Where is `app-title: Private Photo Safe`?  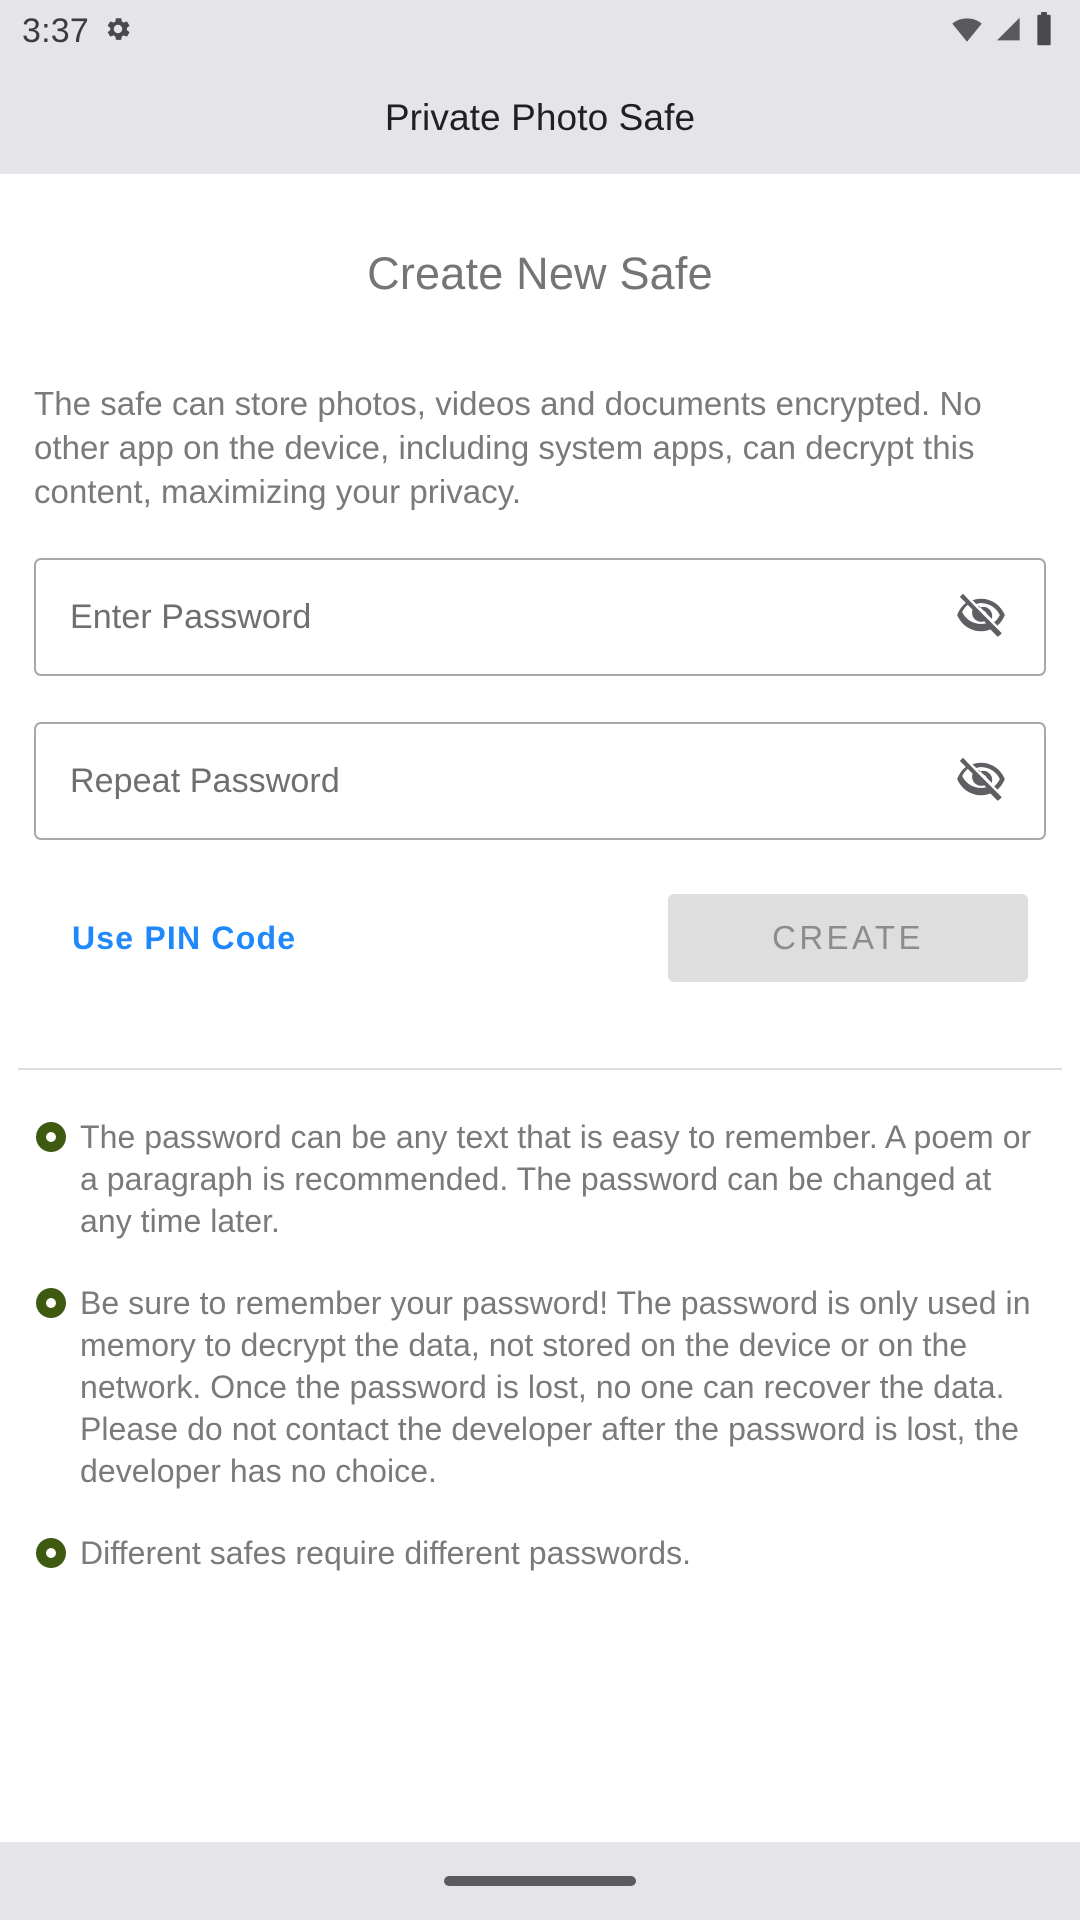 app-title: Private Photo Safe is located at coordinates (540, 117).